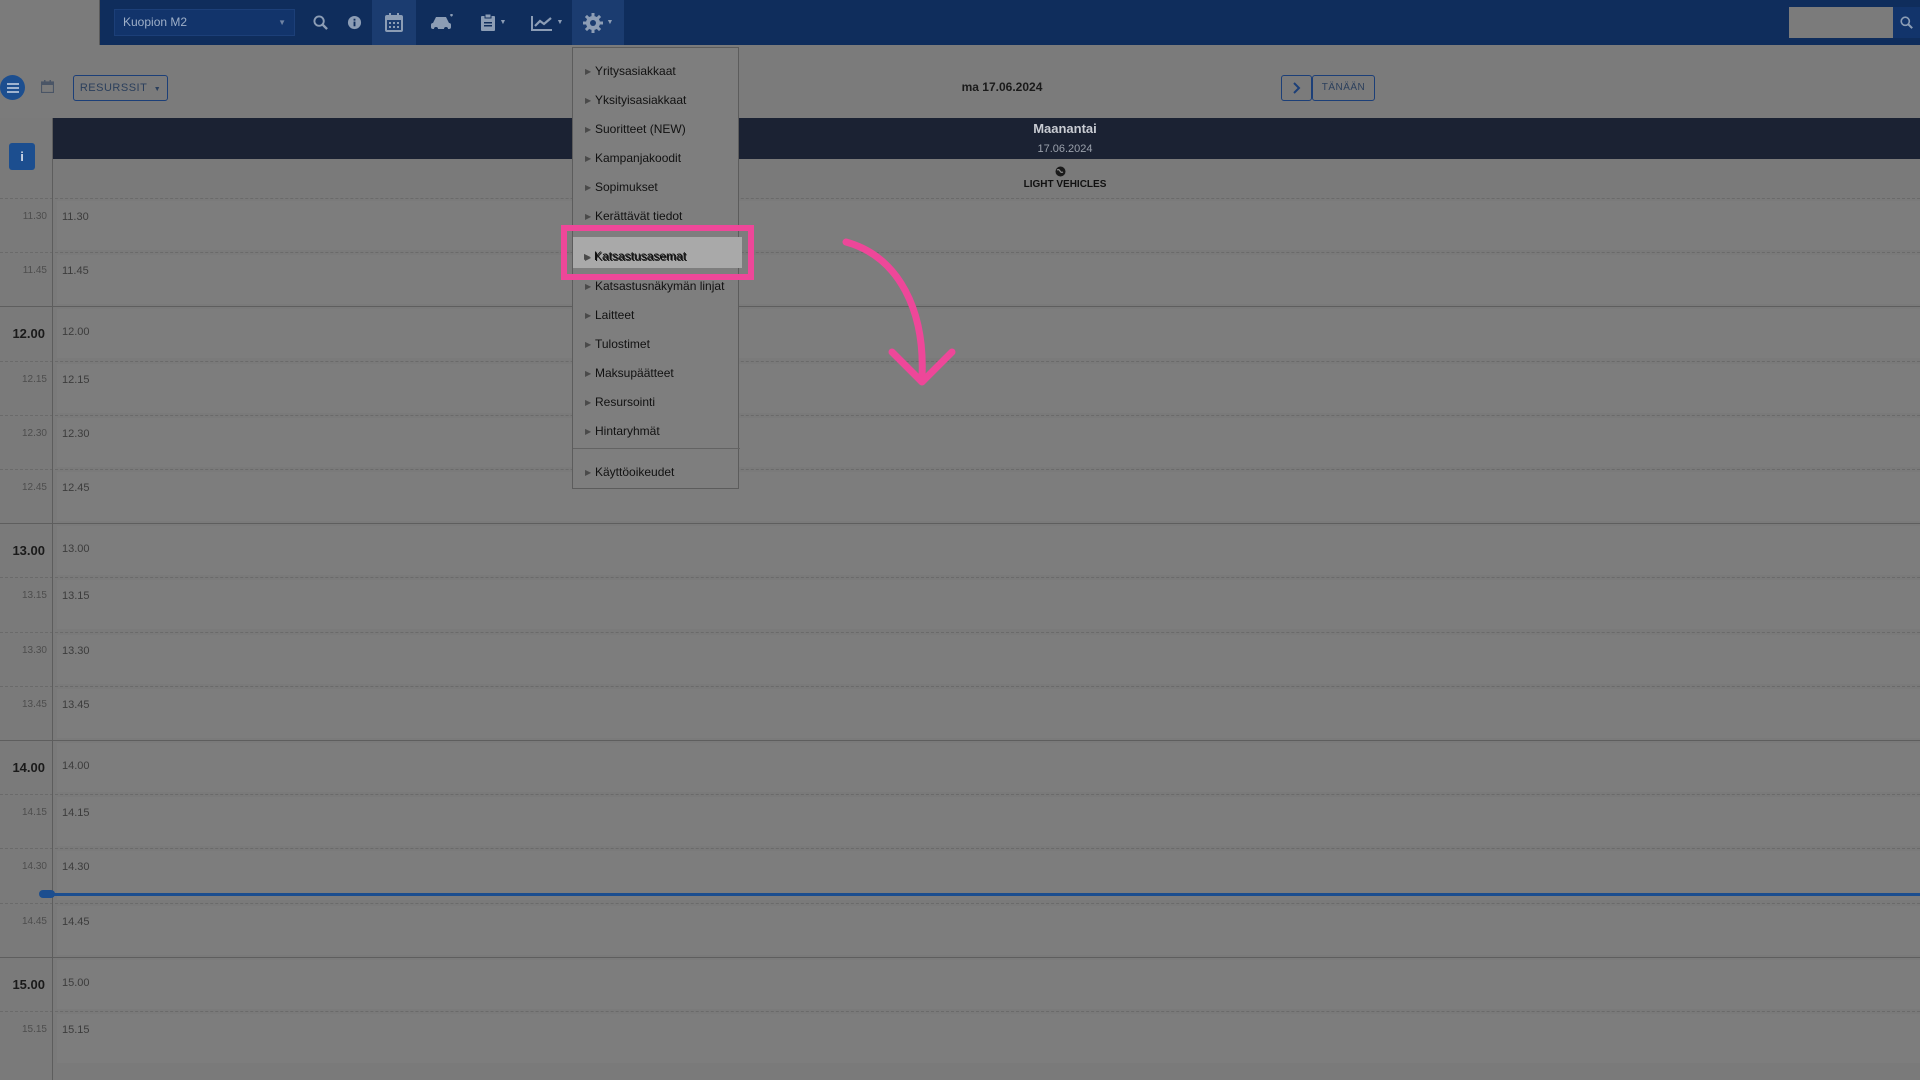 This screenshot has height=1080, width=1920. What do you see at coordinates (76, 488) in the screenshot?
I see `time-slot-label: 12.45` at bounding box center [76, 488].